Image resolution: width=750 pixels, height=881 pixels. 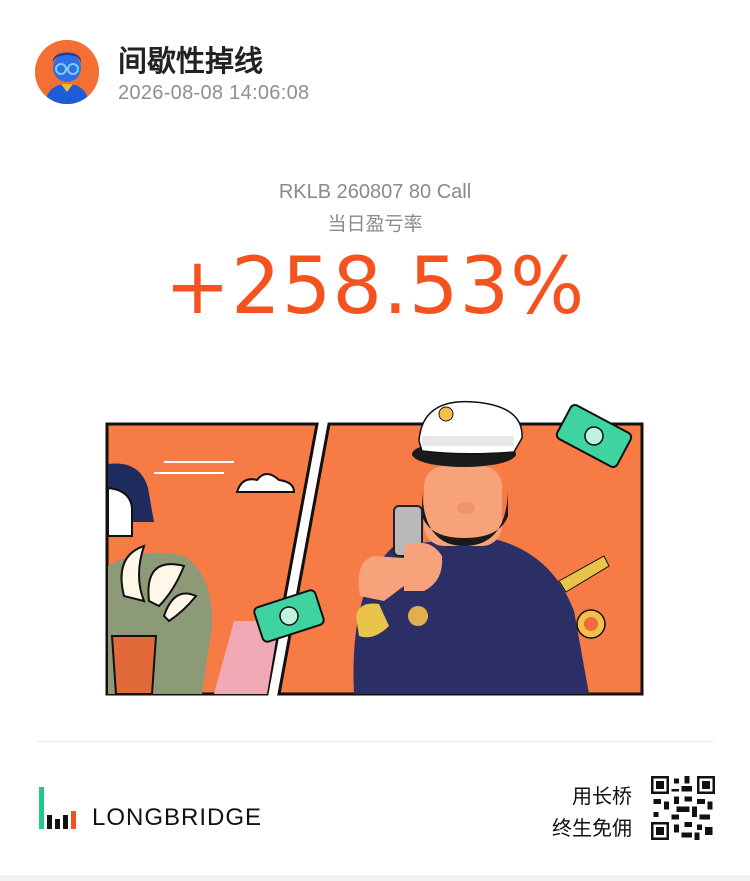 I want to click on metric-label: 当日盈亏率, so click(x=375, y=224).